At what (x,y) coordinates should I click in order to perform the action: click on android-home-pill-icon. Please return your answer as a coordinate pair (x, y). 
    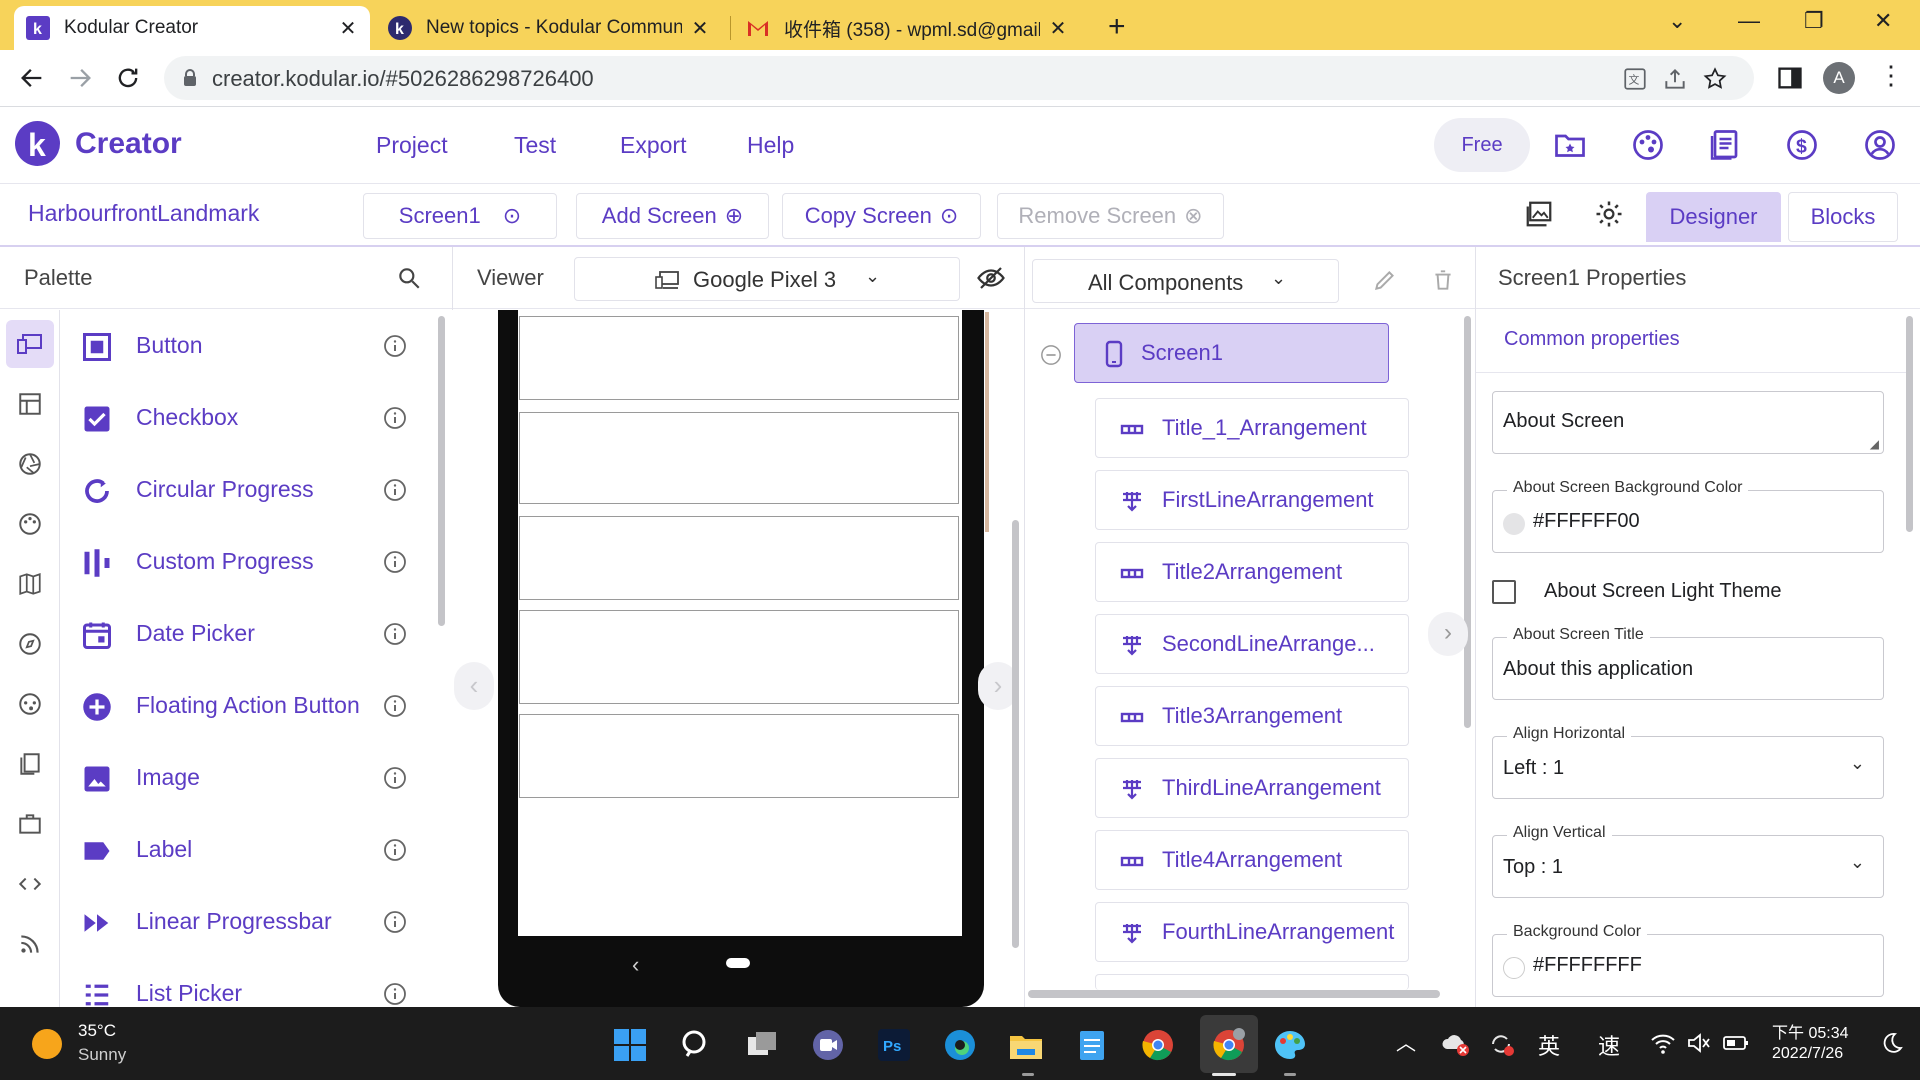
    Looking at the image, I should click on (738, 963).